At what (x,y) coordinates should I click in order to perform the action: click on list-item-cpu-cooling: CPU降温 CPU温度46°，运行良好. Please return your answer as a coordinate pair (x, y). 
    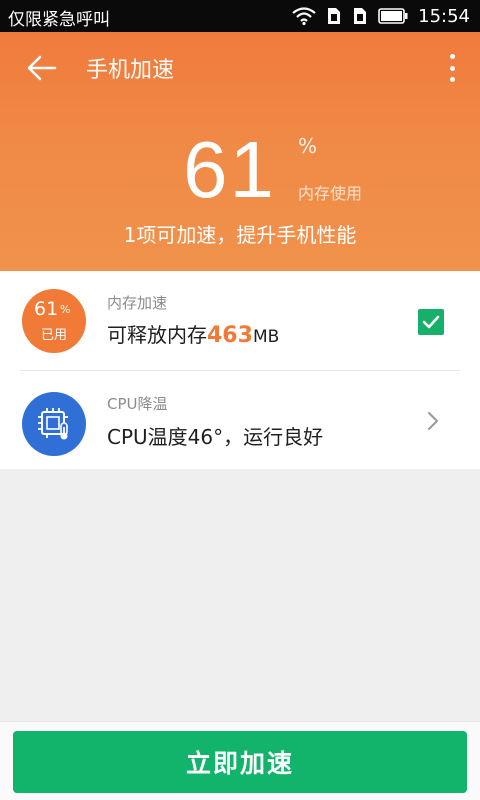
    Looking at the image, I should click on (240, 420).